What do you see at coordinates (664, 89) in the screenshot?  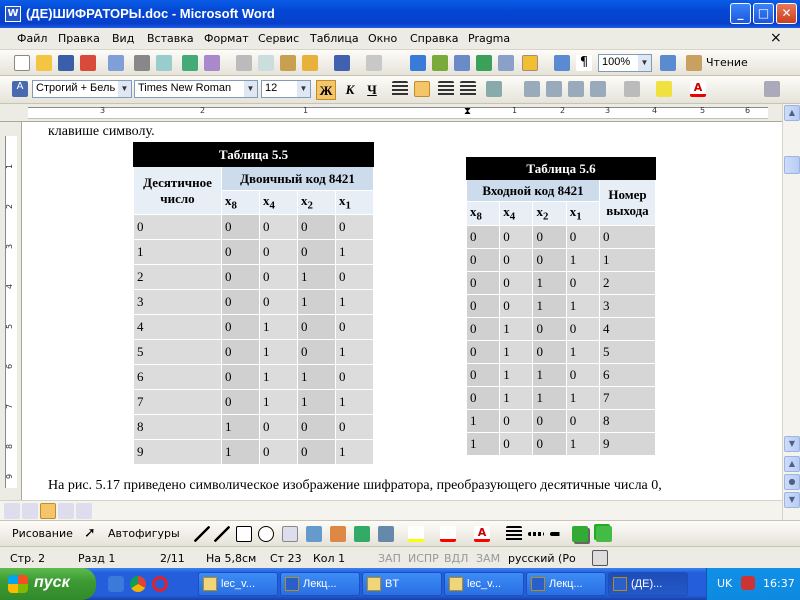 I see `highlight-icon` at bounding box center [664, 89].